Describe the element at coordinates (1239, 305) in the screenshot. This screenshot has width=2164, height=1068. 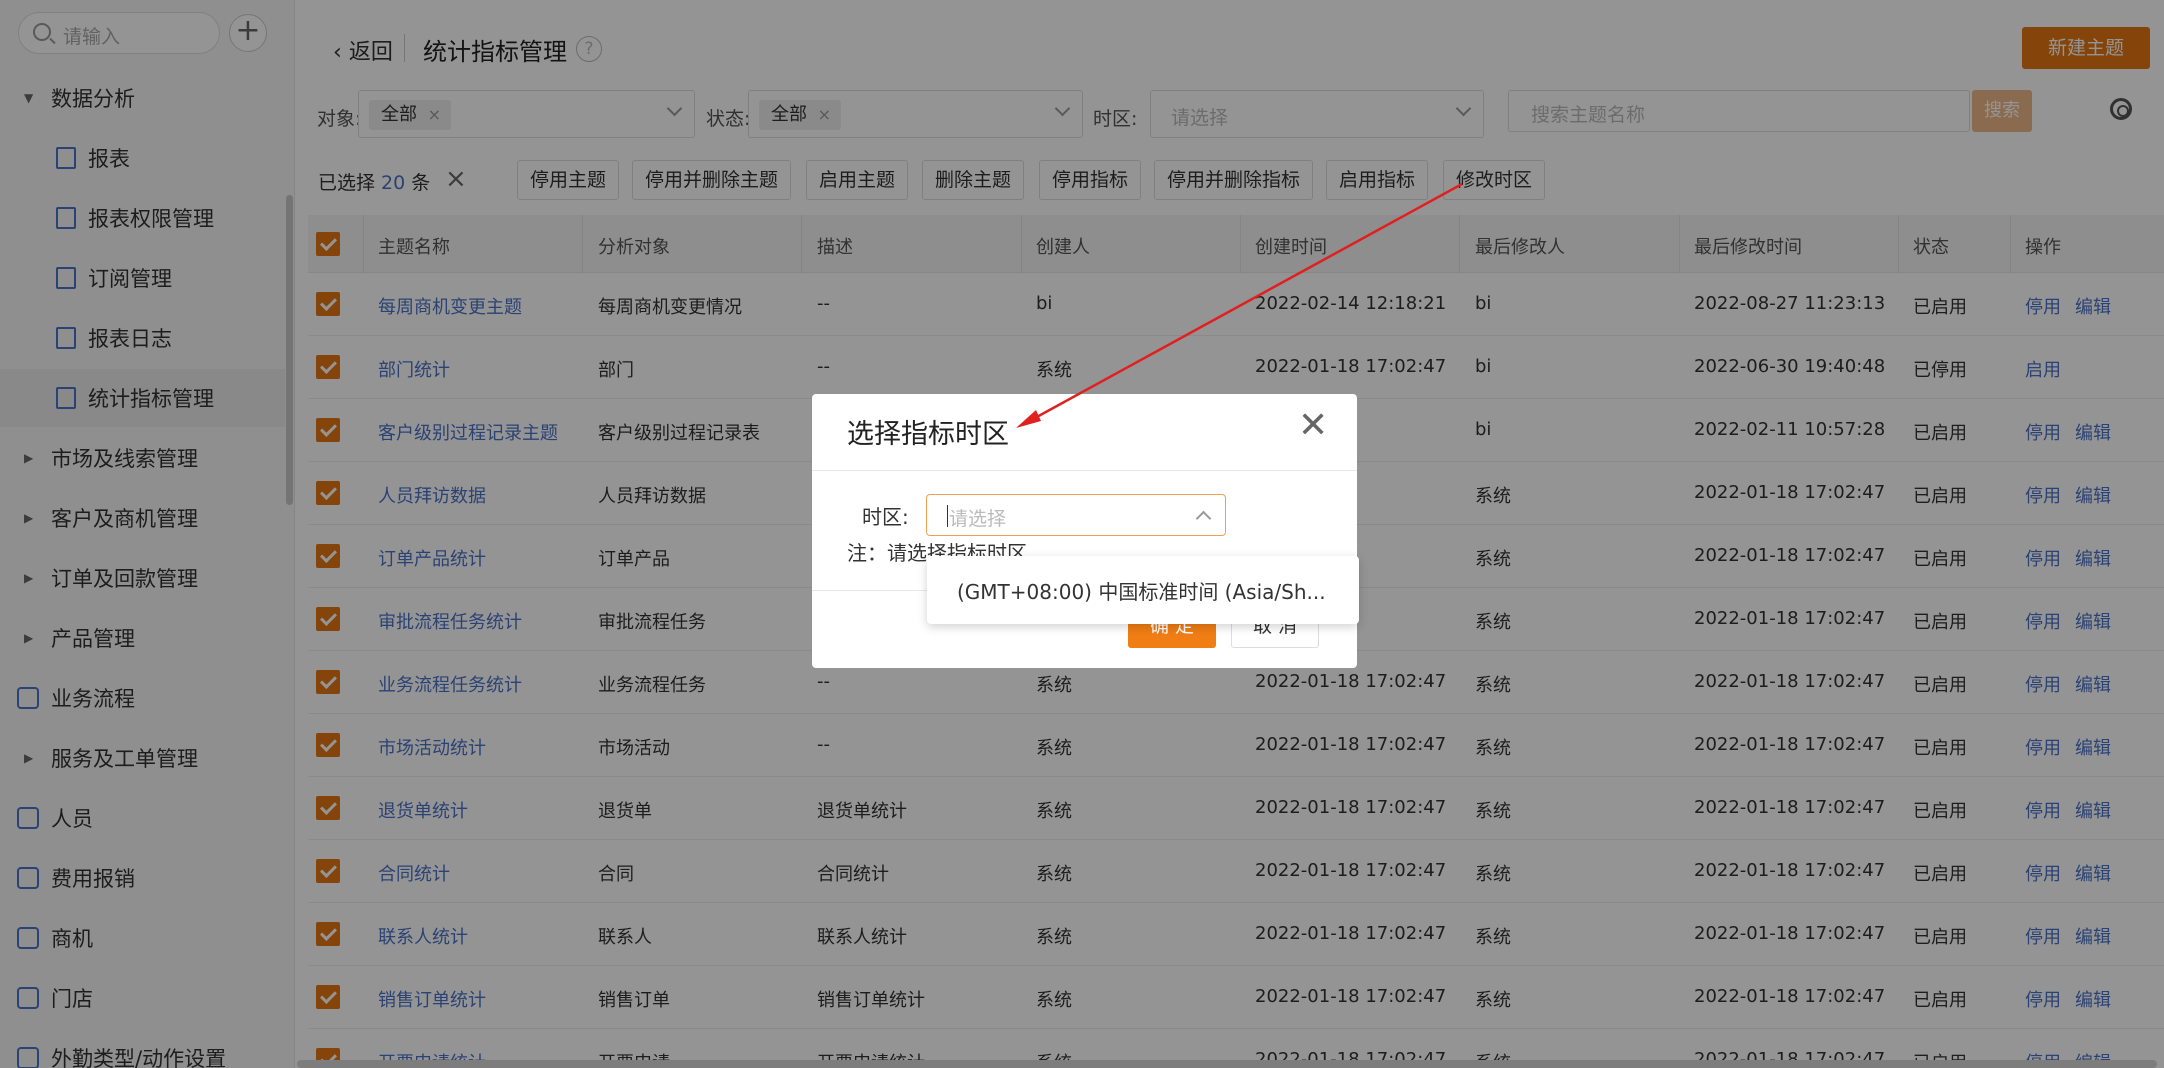
I see `annotation-arrow` at that location.